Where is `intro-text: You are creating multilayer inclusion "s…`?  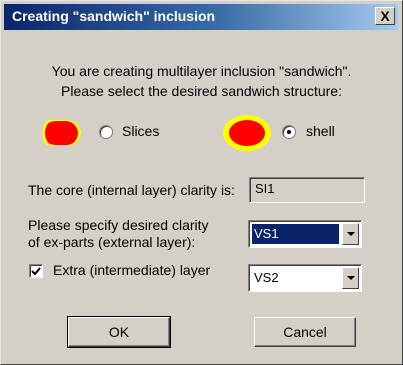 intro-text: You are creating multilayer inclusion "s… is located at coordinates (201, 81).